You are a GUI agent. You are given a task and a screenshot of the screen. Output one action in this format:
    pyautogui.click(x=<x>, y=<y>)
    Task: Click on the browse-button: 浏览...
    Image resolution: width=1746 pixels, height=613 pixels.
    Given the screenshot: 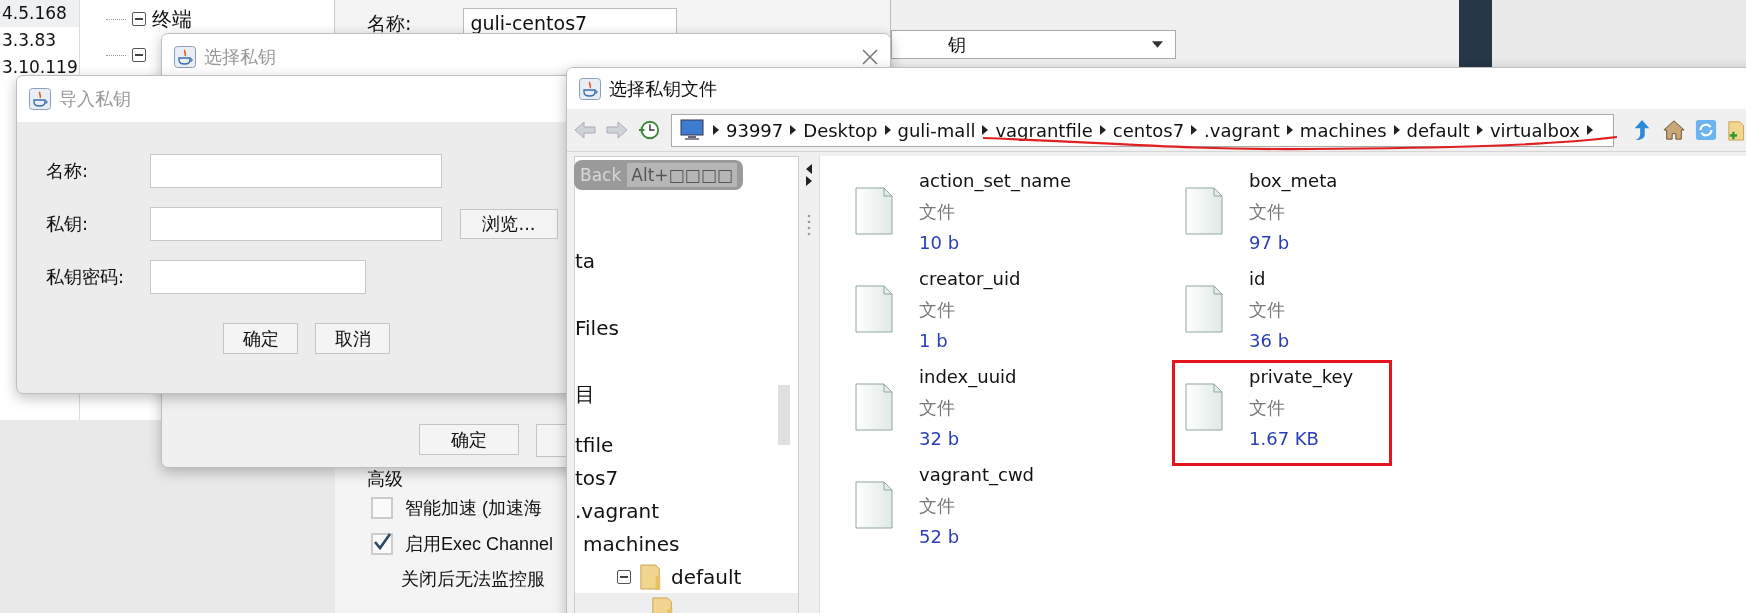 What is the action you would take?
    pyautogui.click(x=509, y=224)
    